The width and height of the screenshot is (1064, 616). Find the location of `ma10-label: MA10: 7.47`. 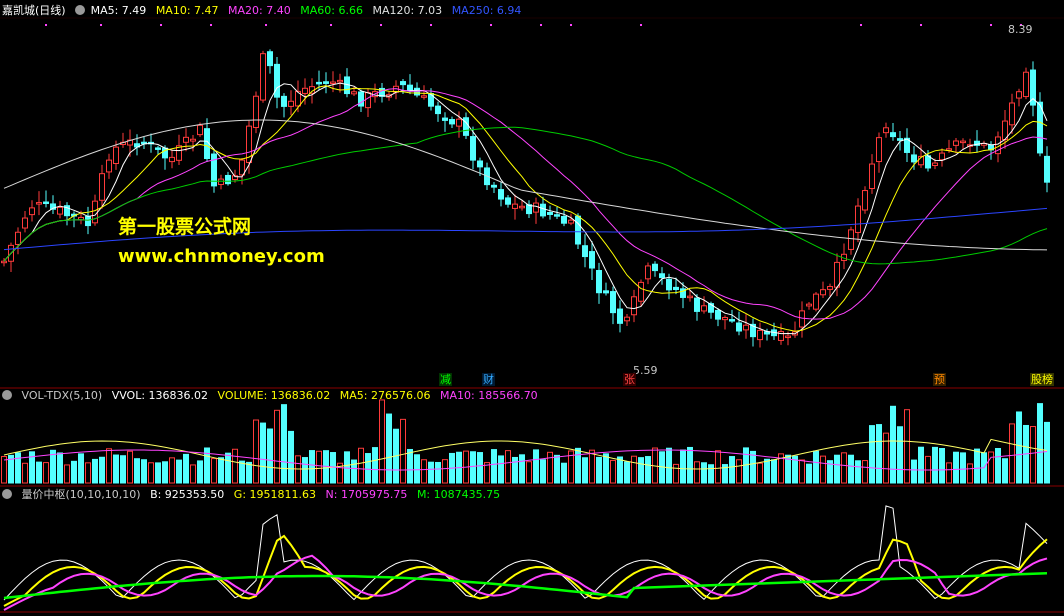

ma10-label: MA10: 7.47 is located at coordinates (187, 10).